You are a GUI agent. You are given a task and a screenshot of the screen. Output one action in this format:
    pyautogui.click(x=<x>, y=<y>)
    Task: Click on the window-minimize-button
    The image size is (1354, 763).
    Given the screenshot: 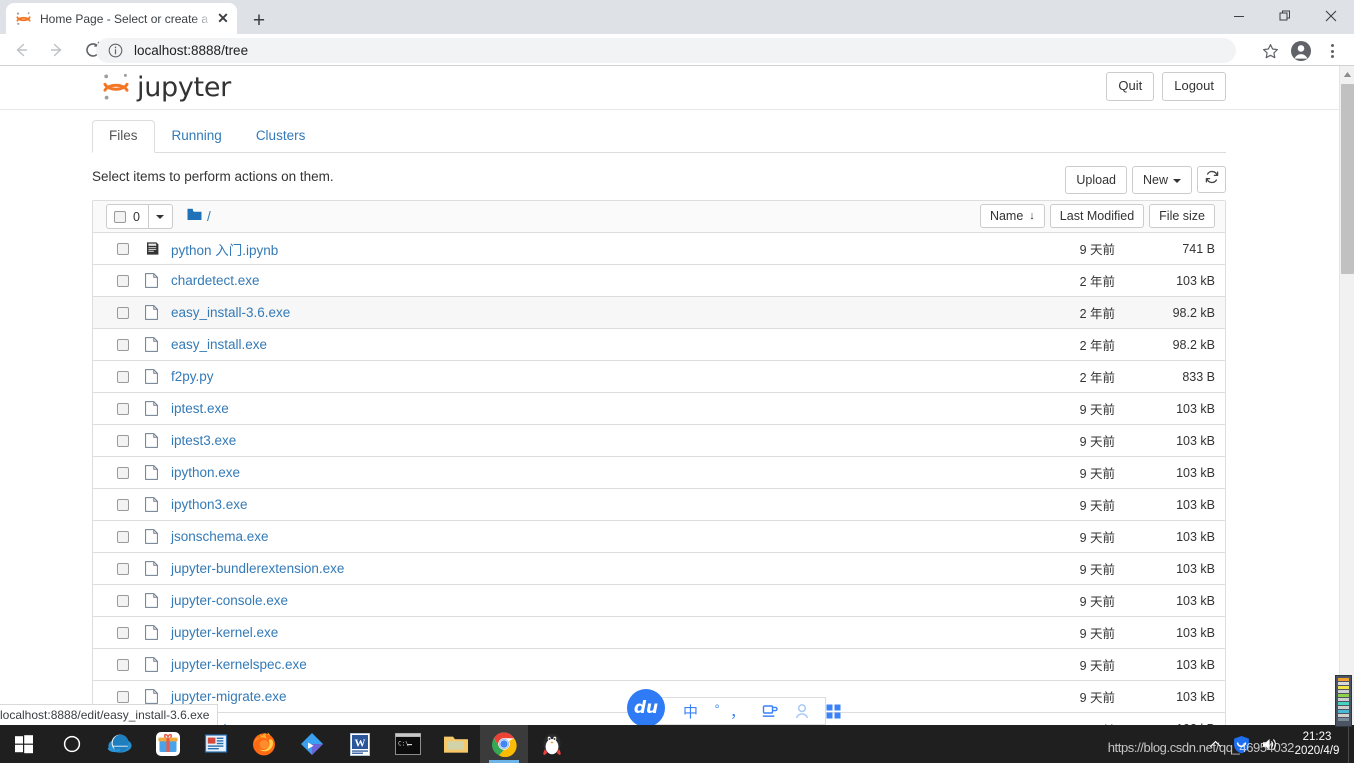 What is the action you would take?
    pyautogui.click(x=1239, y=16)
    